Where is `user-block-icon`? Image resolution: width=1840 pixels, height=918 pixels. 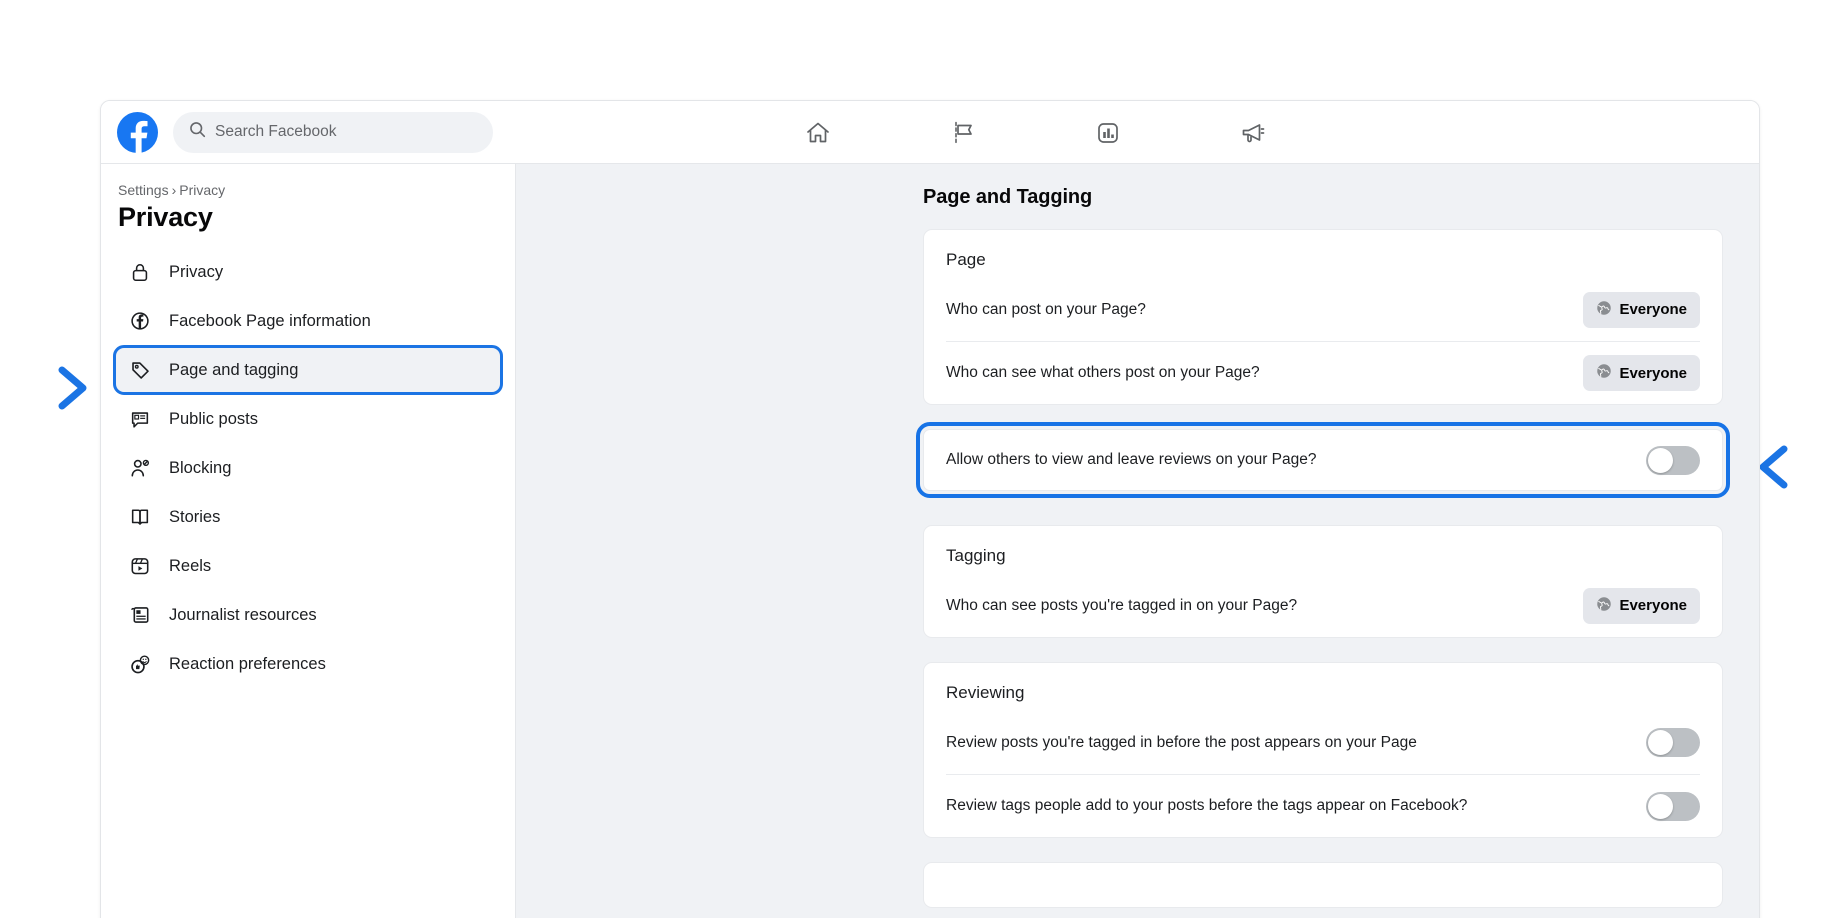
user-block-icon is located at coordinates (140, 468).